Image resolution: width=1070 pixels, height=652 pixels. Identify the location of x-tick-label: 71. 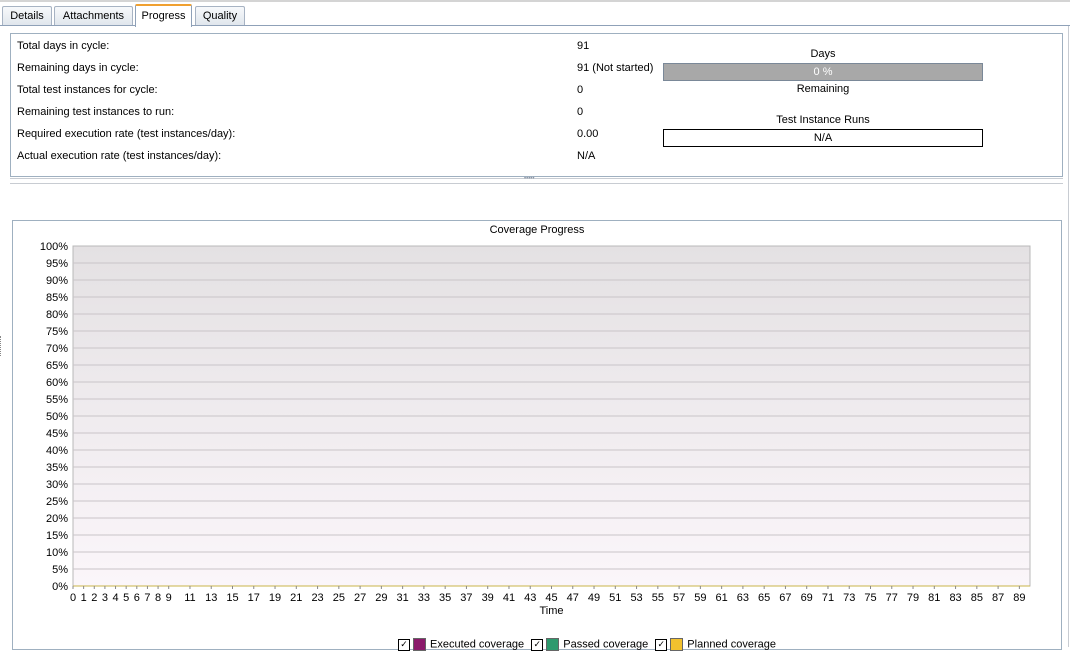
(828, 598).